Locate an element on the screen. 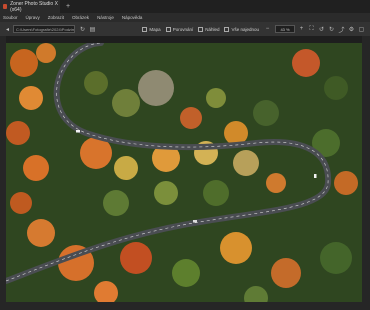 The width and height of the screenshot is (370, 310). path-field: C:\Users\Fotografie\2024\Podzim is located at coordinates (44, 29).